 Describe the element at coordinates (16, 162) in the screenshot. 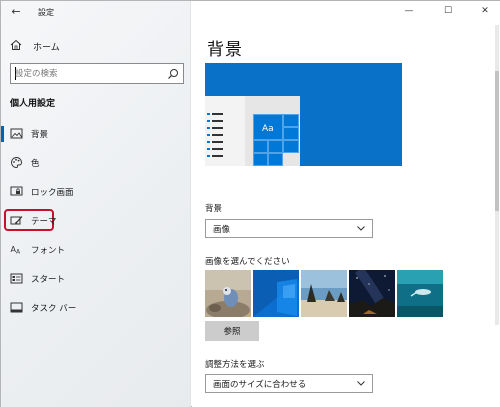

I see `palette-icon` at that location.